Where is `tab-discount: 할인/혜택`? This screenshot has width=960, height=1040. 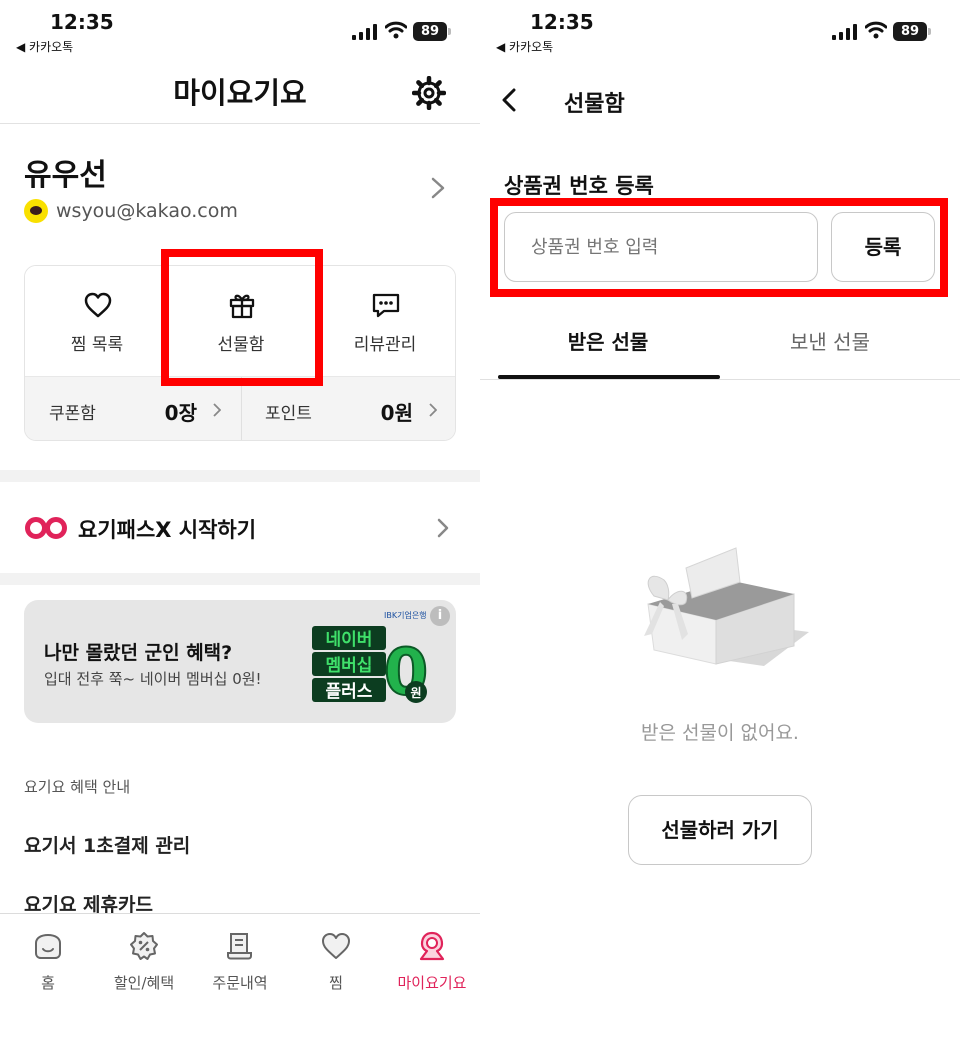
tab-discount: 할인/혜택 is located at coordinates (144, 977).